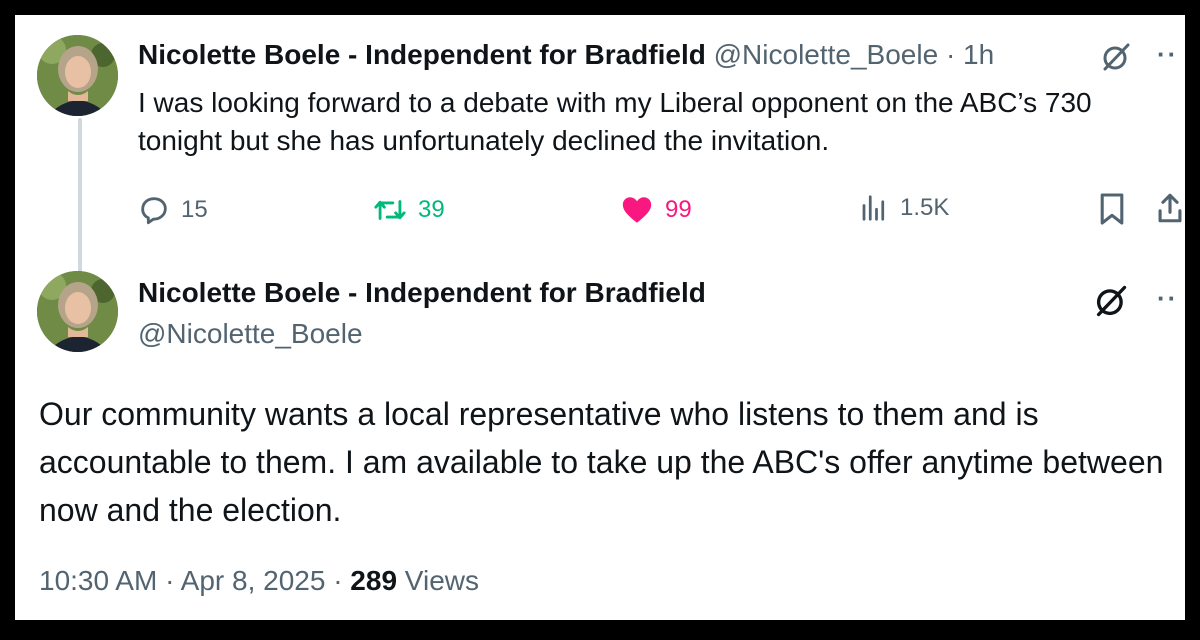 This screenshot has width=1200, height=640. Describe the element at coordinates (250, 334) in the screenshot. I see `tweet2-handle: @Nicolette_Boele` at that location.